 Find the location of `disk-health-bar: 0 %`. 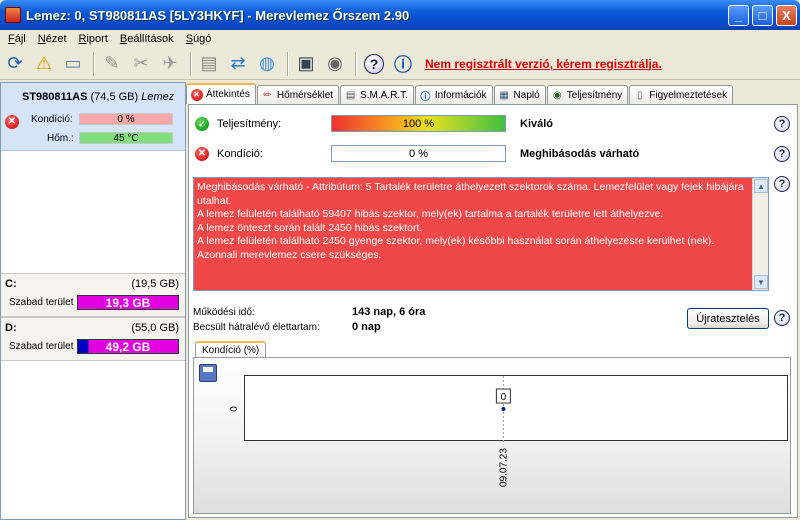

disk-health-bar: 0 % is located at coordinates (126, 119).